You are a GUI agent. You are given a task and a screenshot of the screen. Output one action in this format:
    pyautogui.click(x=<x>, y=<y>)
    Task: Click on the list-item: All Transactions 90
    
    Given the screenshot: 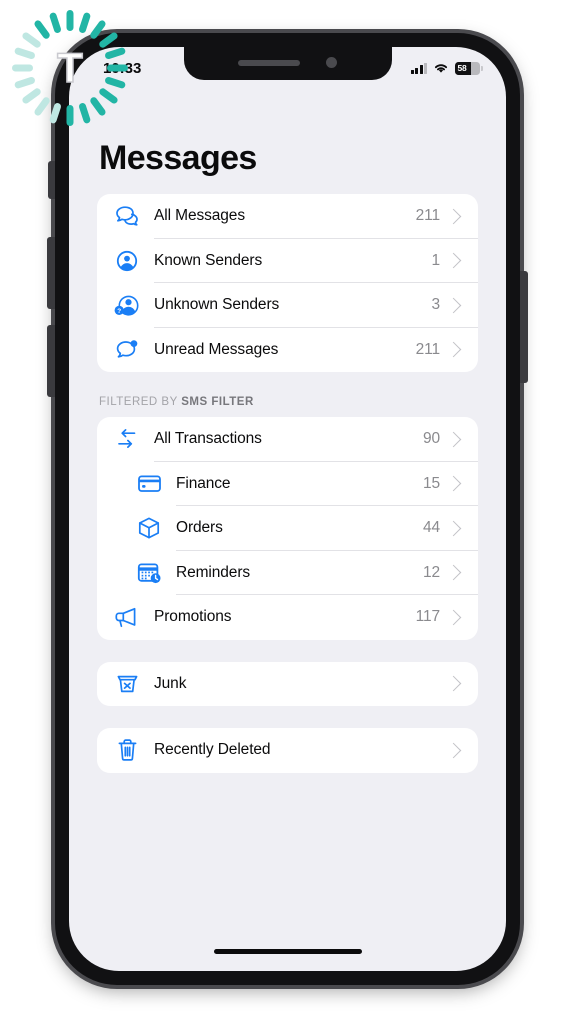 What is the action you would take?
    pyautogui.click(x=287, y=439)
    